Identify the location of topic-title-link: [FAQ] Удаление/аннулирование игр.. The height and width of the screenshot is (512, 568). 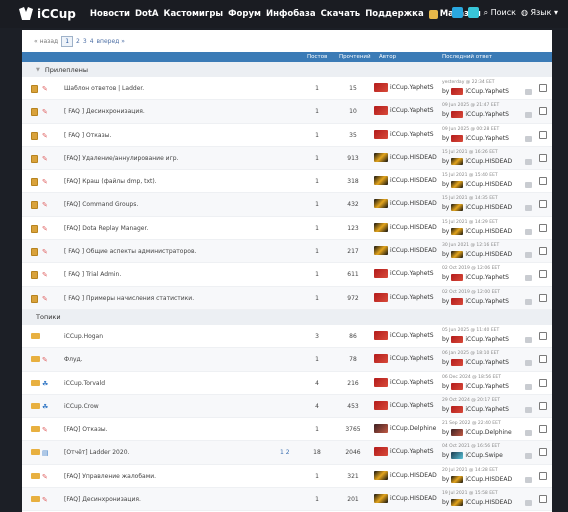
(121, 158).